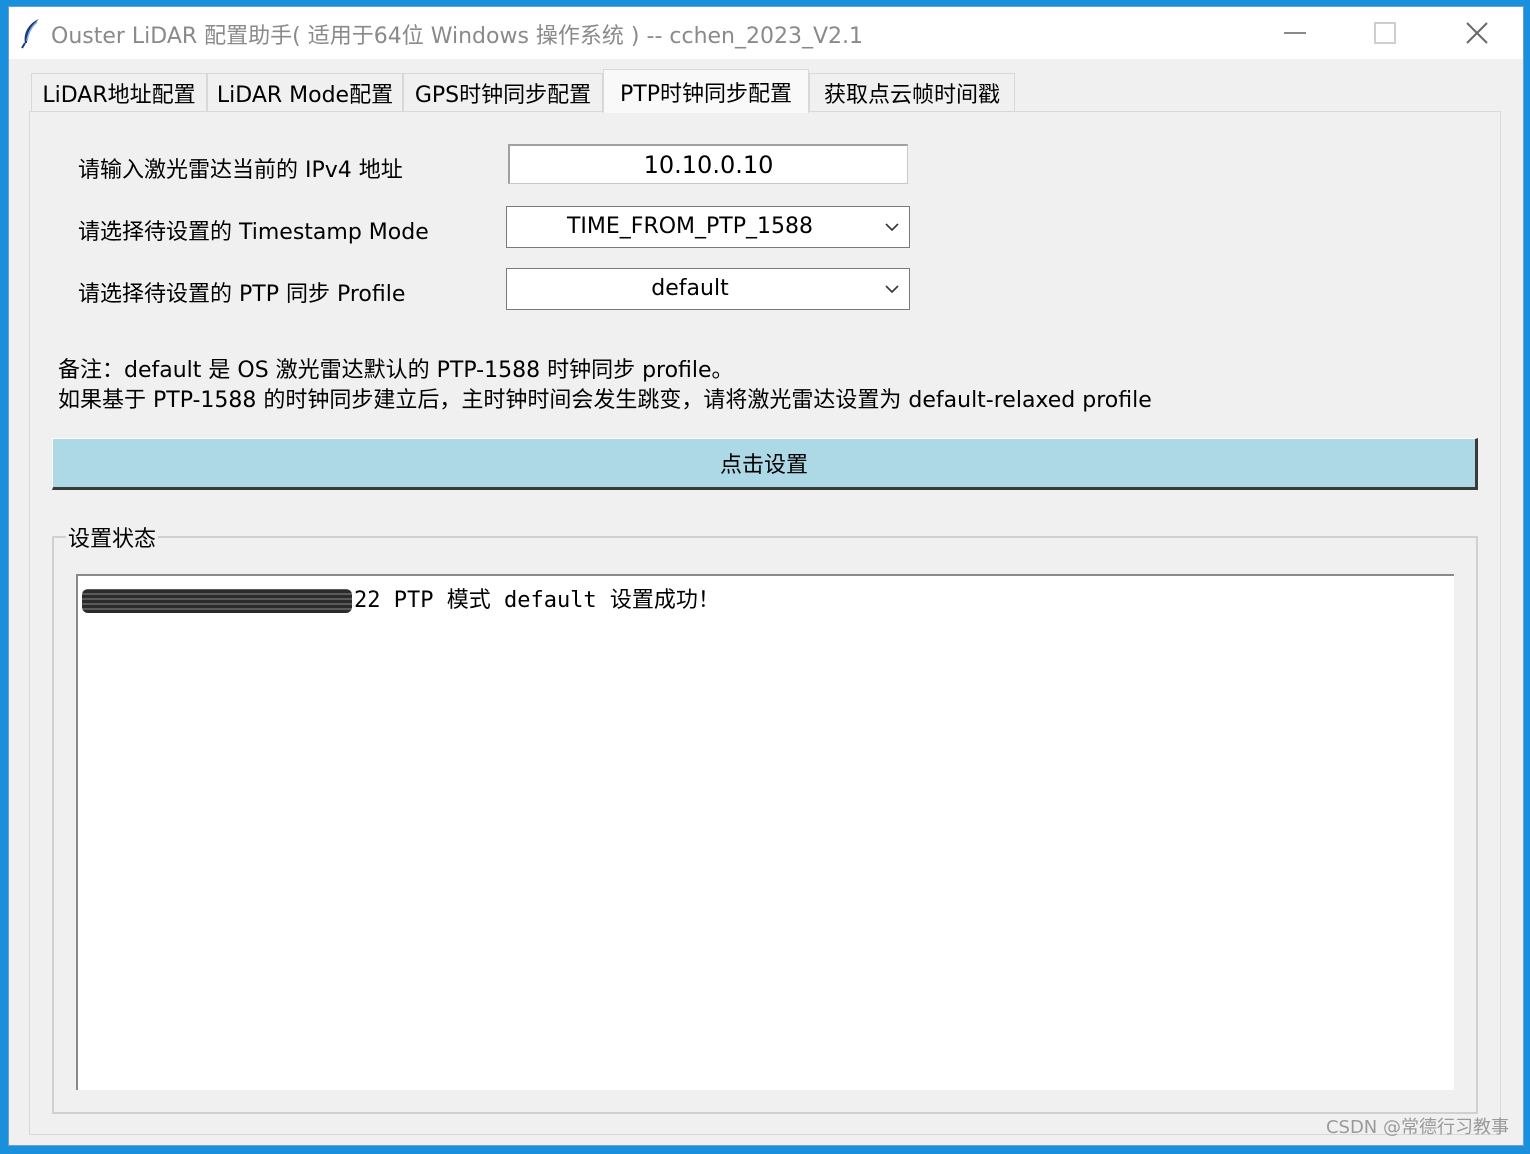  Describe the element at coordinates (689, 226) in the screenshot. I see `timestamp-mode-value: TIME_FROM_PTP_1588` at that location.